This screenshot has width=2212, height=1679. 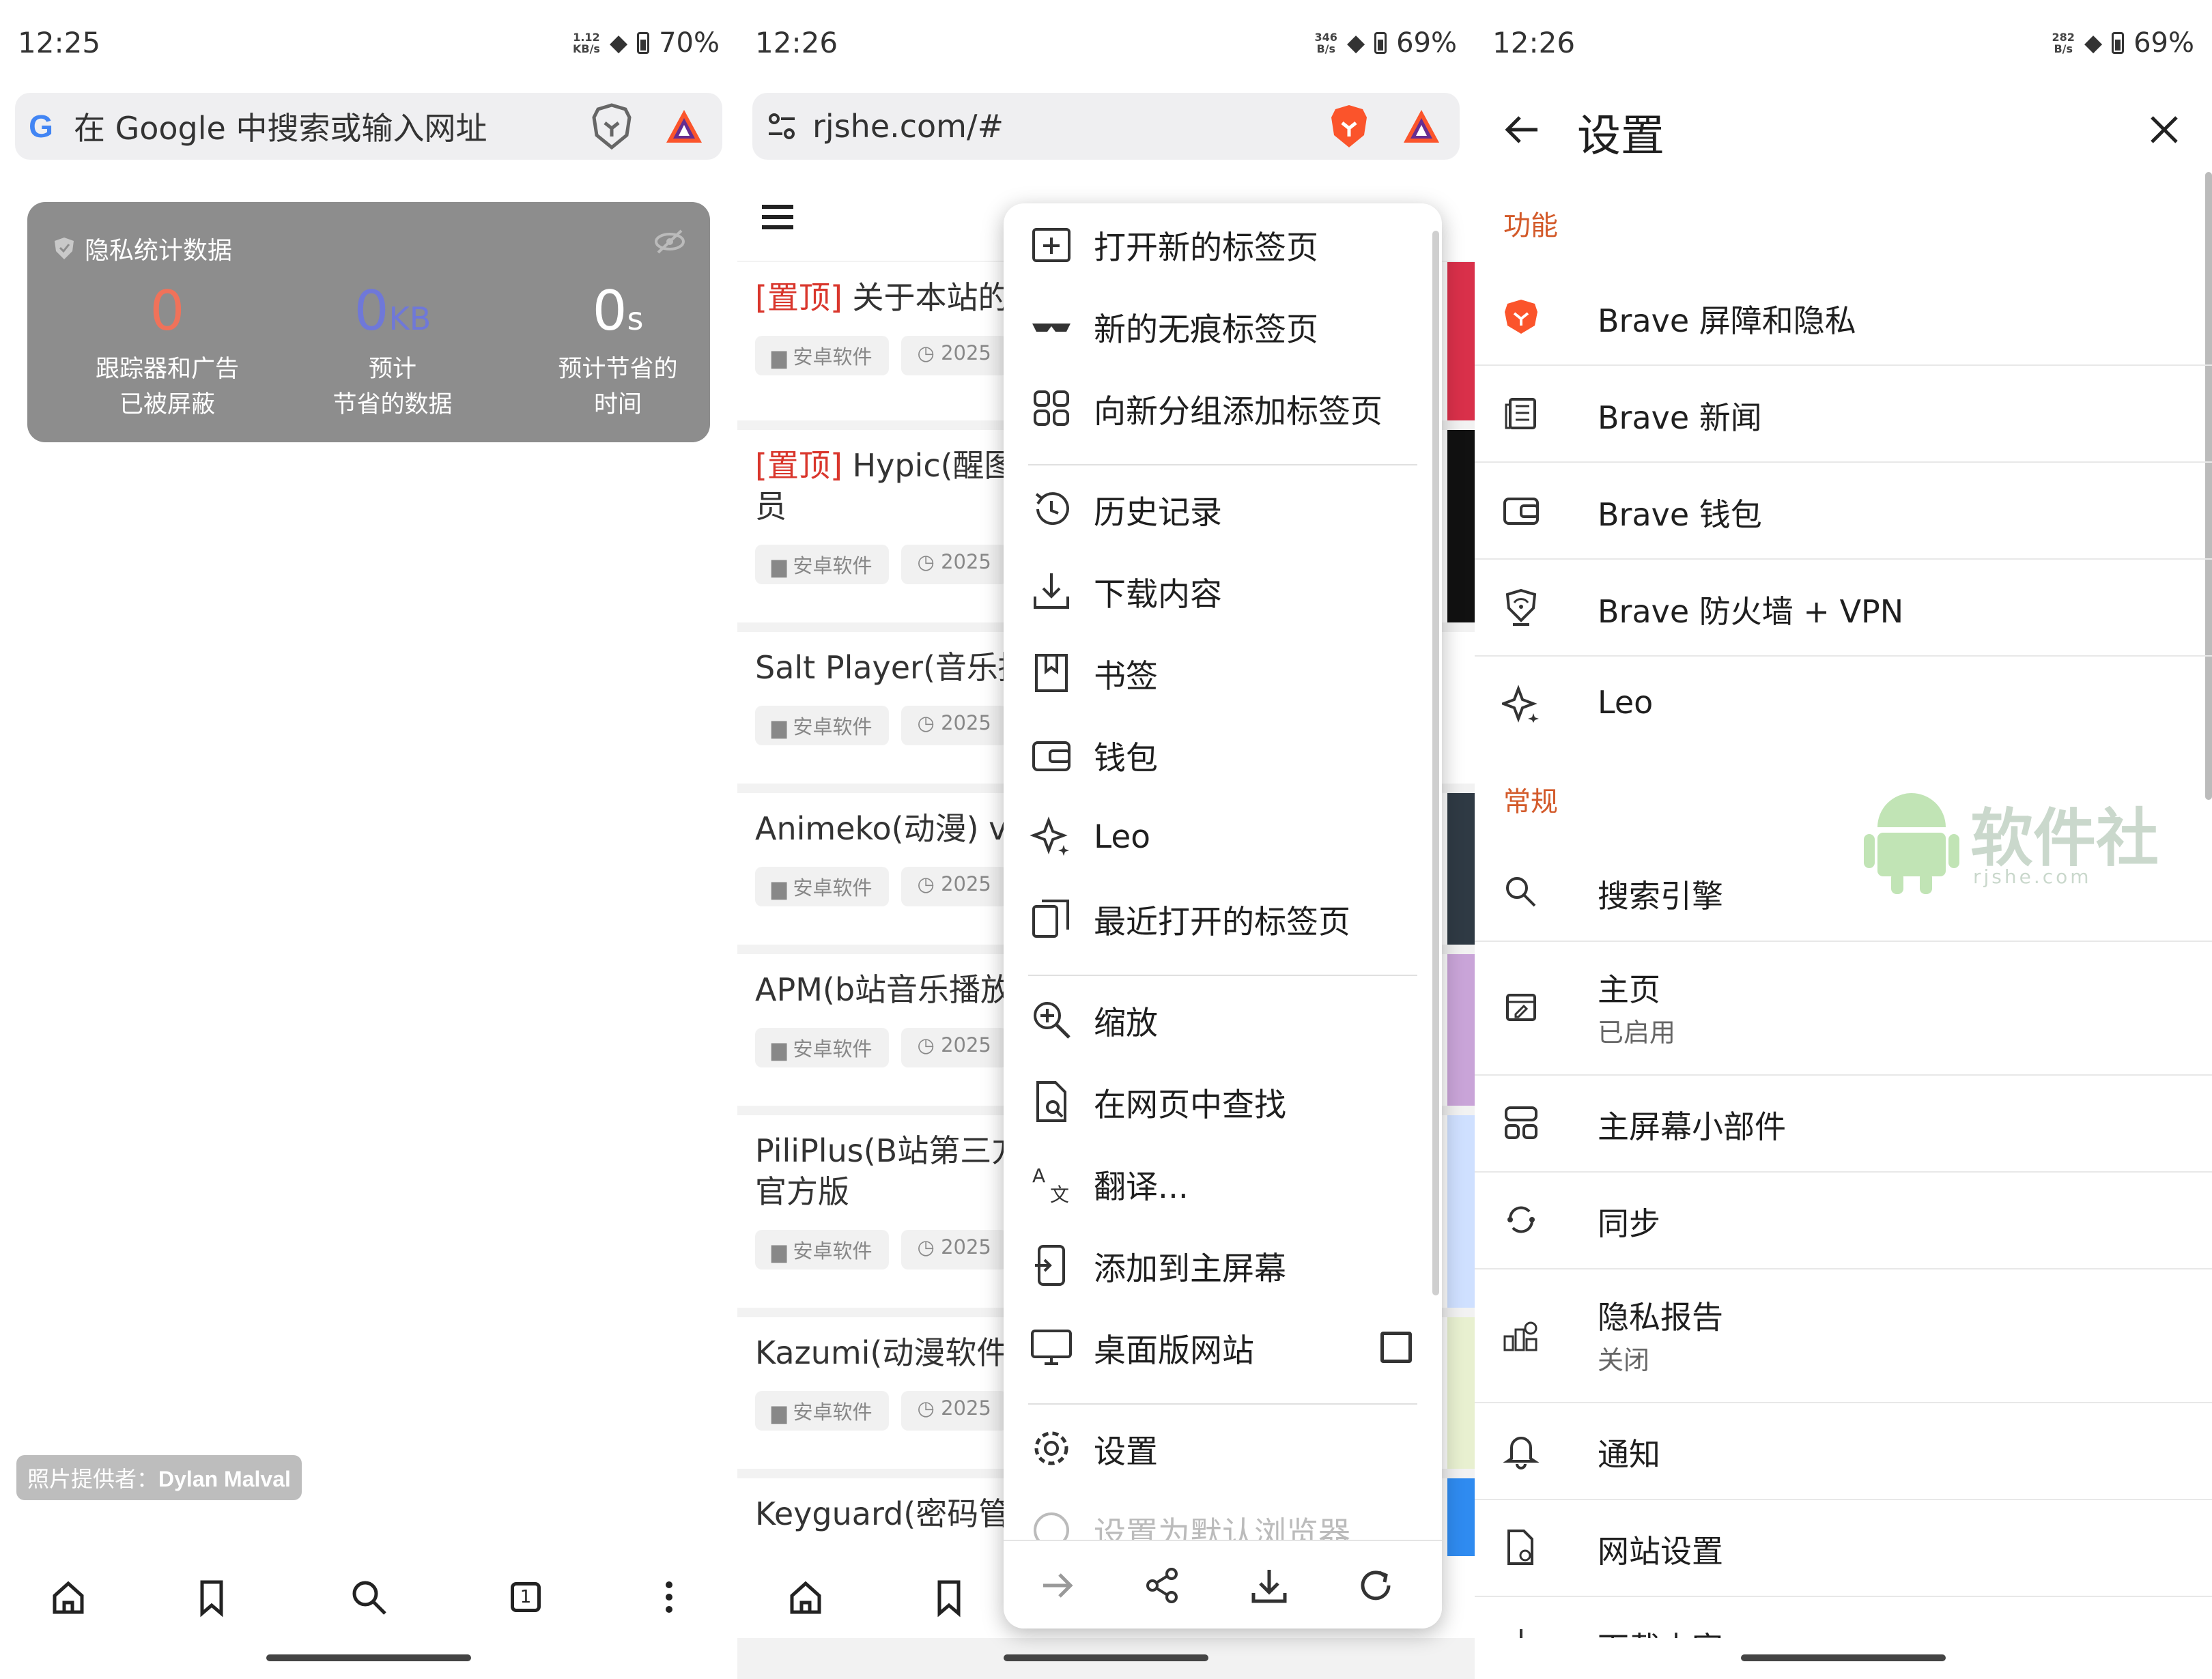 What do you see at coordinates (1680, 417) in the screenshot?
I see `settings-row-label: Brave 新闻` at bounding box center [1680, 417].